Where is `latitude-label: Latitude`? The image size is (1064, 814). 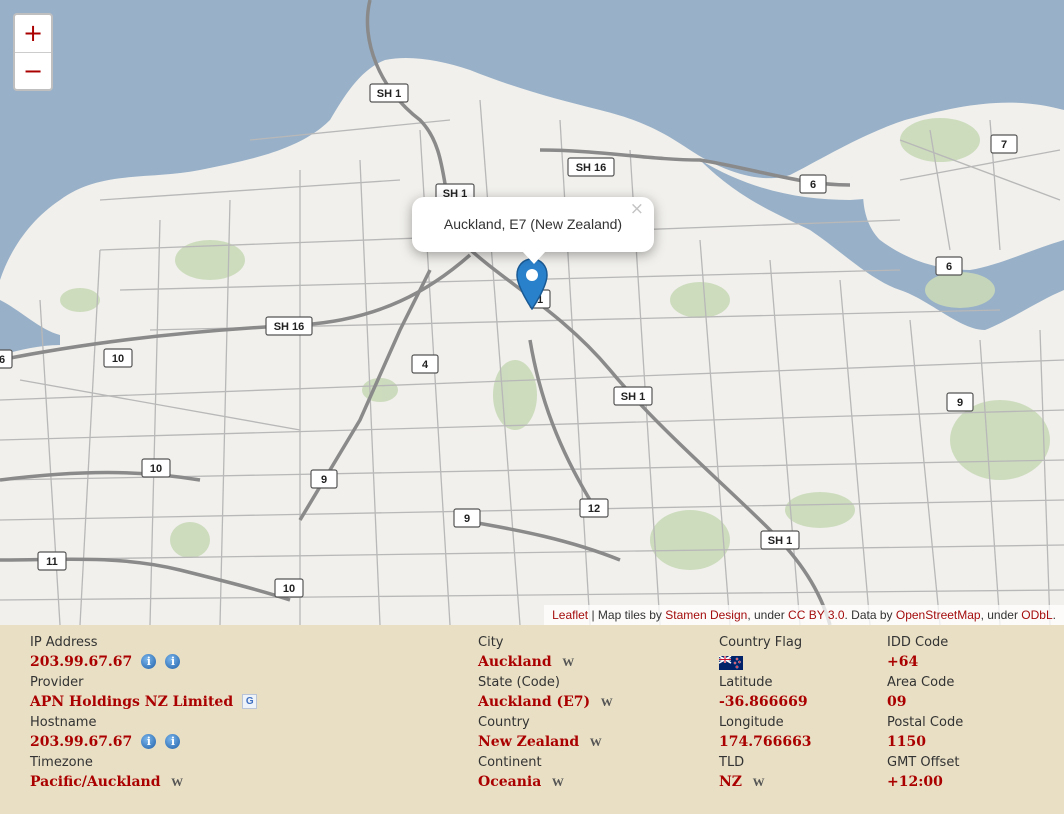 latitude-label: Latitude is located at coordinates (746, 682).